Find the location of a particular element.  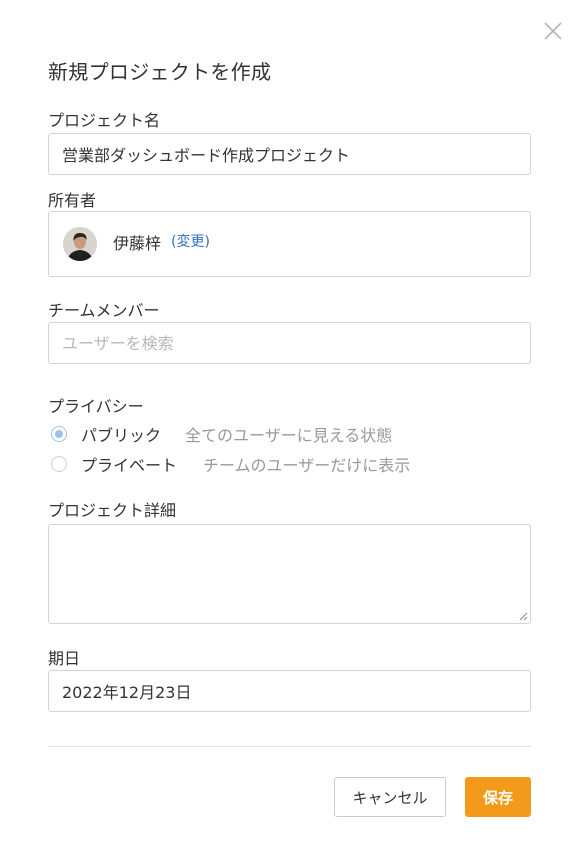

private-option-description: チームのユーザーだけに表示 is located at coordinates (307, 465).